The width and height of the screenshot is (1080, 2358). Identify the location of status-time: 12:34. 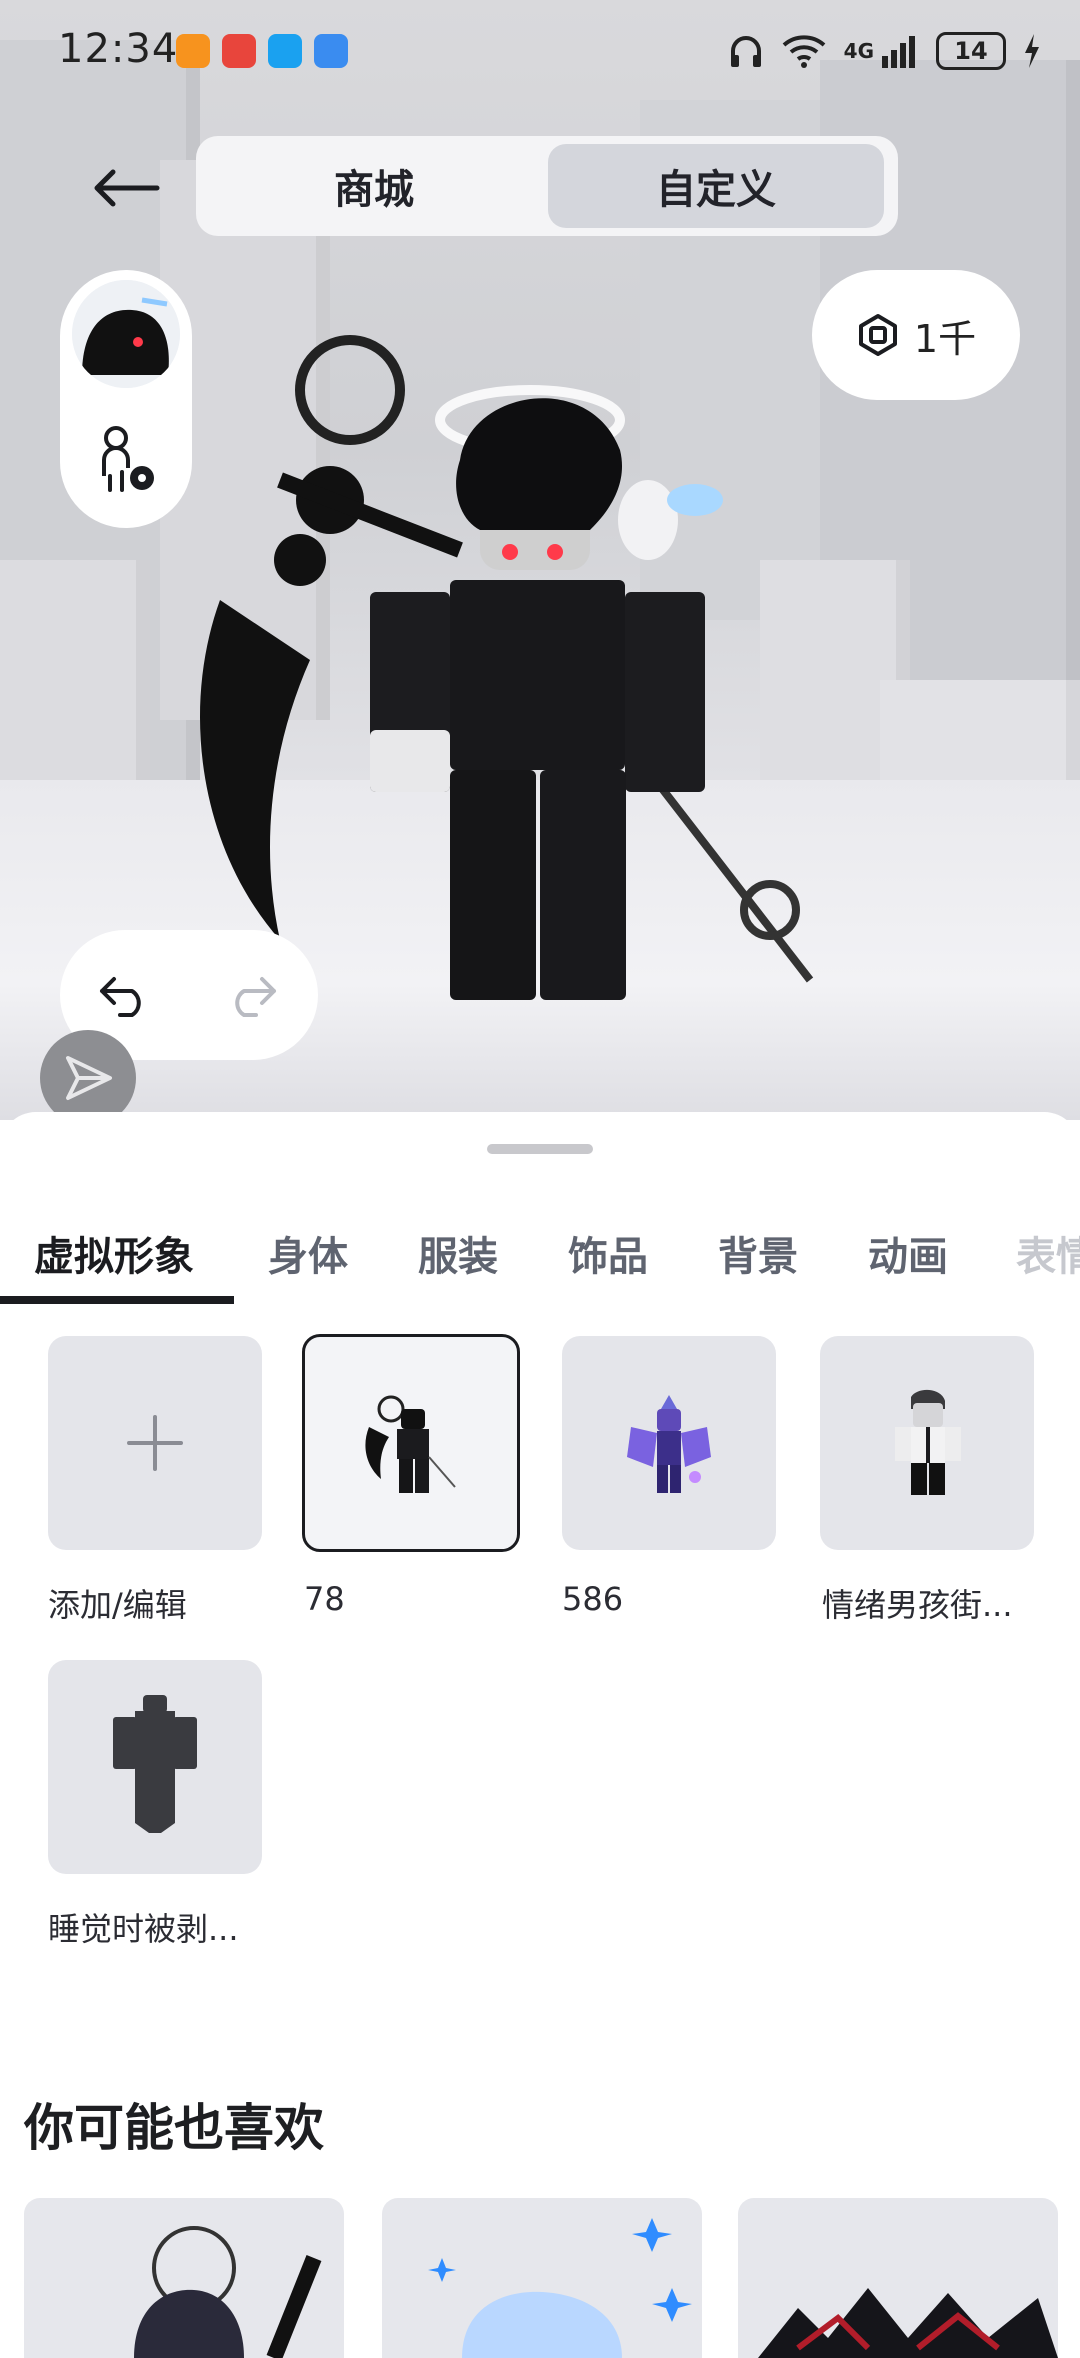
(118, 49).